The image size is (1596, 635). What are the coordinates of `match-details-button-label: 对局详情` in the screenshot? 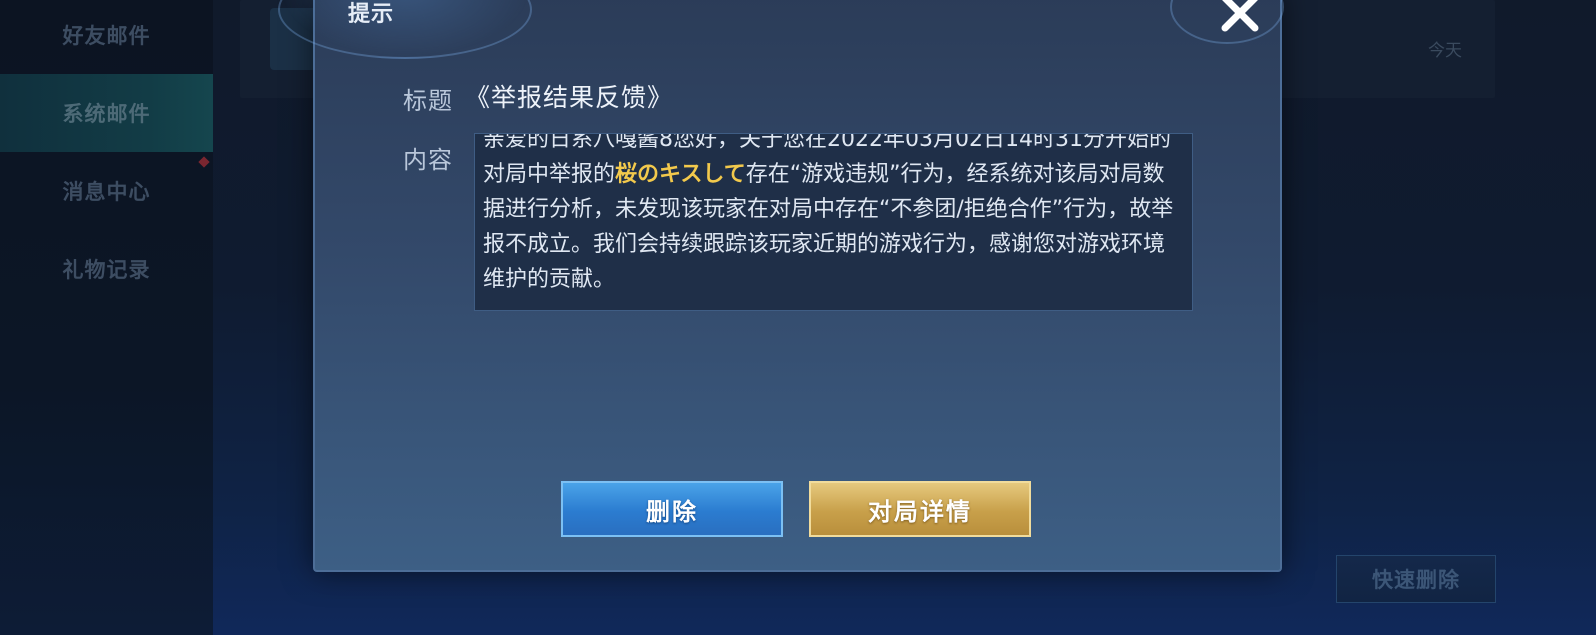 It's located at (920, 511).